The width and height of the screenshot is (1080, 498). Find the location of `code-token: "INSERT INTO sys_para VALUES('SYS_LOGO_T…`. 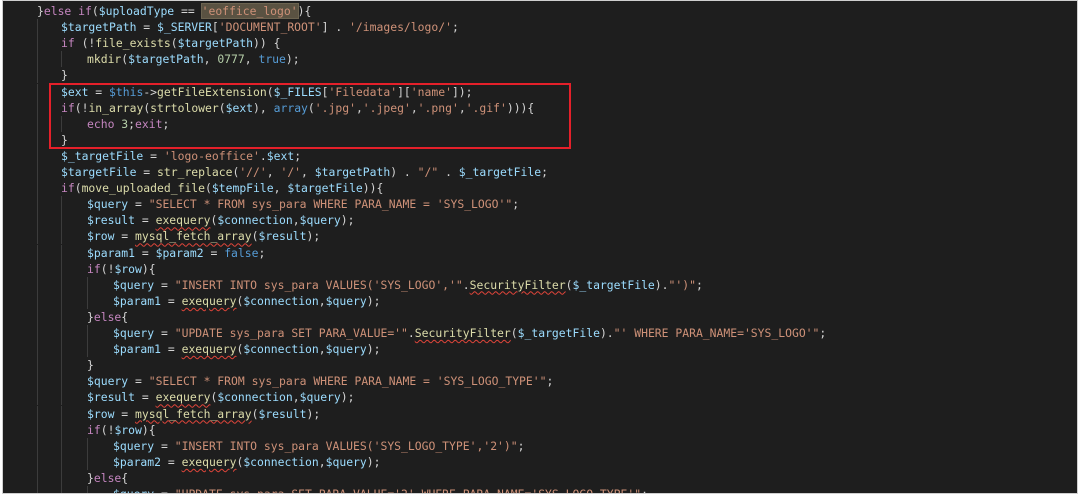

code-token: "INSERT INTO sys_para VALUES('SYS_LOGO_T… is located at coordinates (346, 445).